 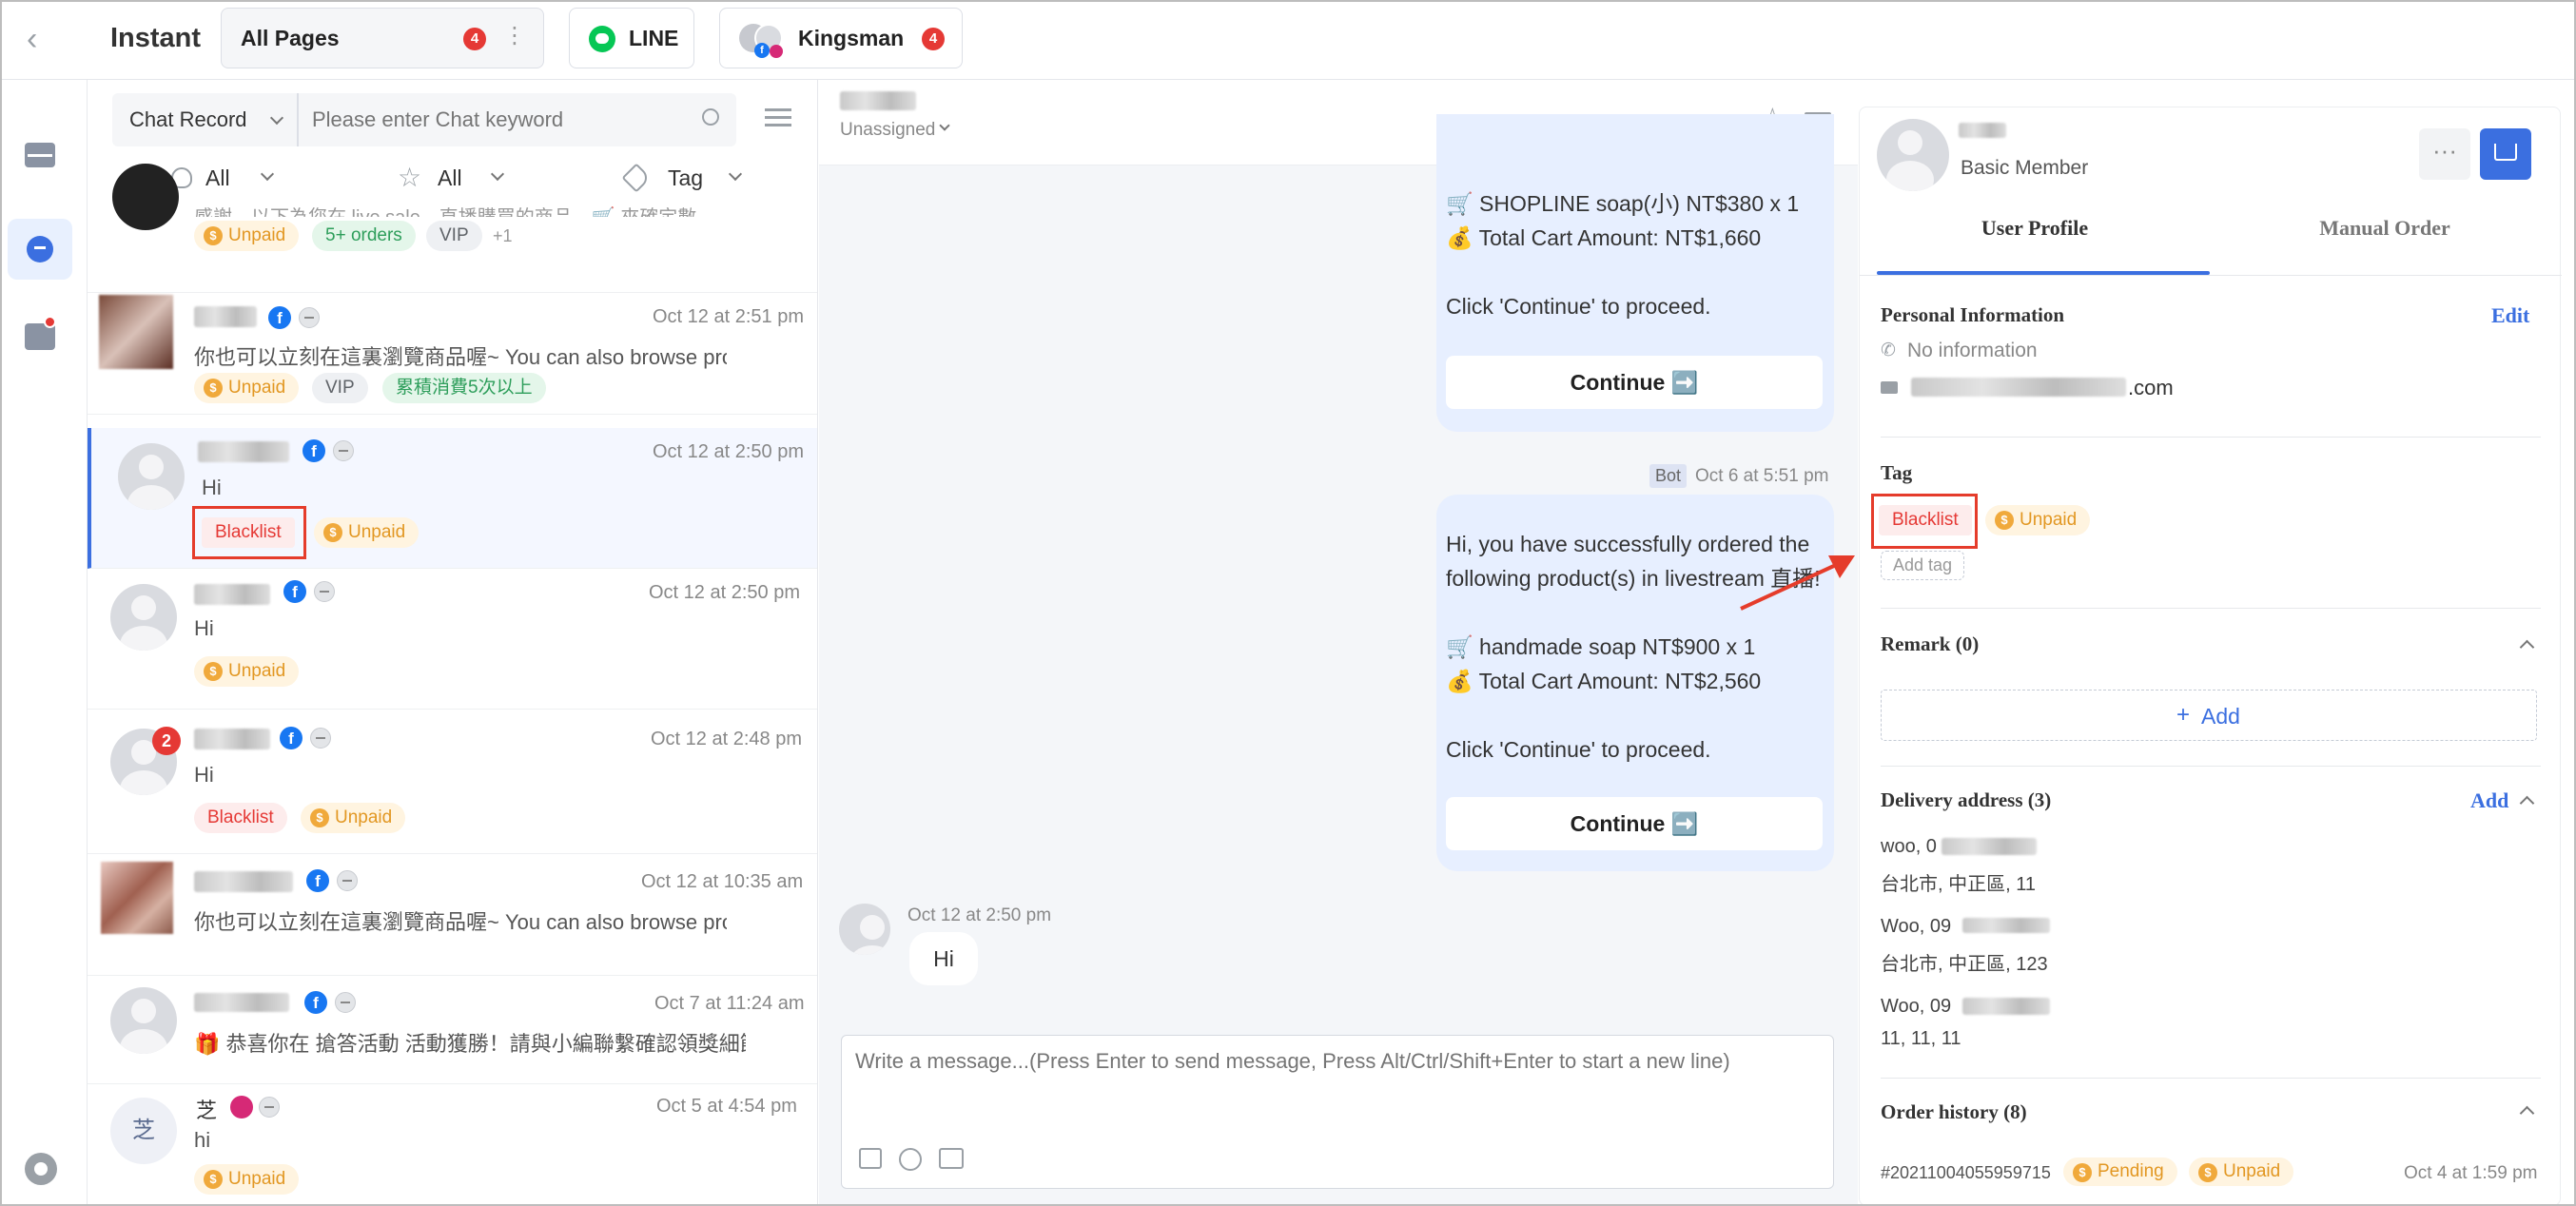 I want to click on chat-row: f Oct 12 at 2:50 pm Hi Unpaid, so click(x=453, y=639).